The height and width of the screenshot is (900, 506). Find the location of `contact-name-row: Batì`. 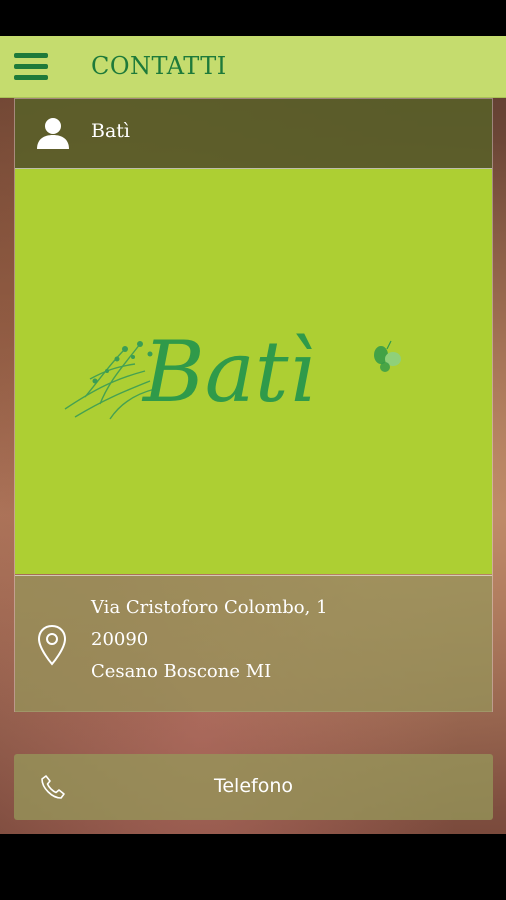

contact-name-row: Batì is located at coordinates (253, 134).